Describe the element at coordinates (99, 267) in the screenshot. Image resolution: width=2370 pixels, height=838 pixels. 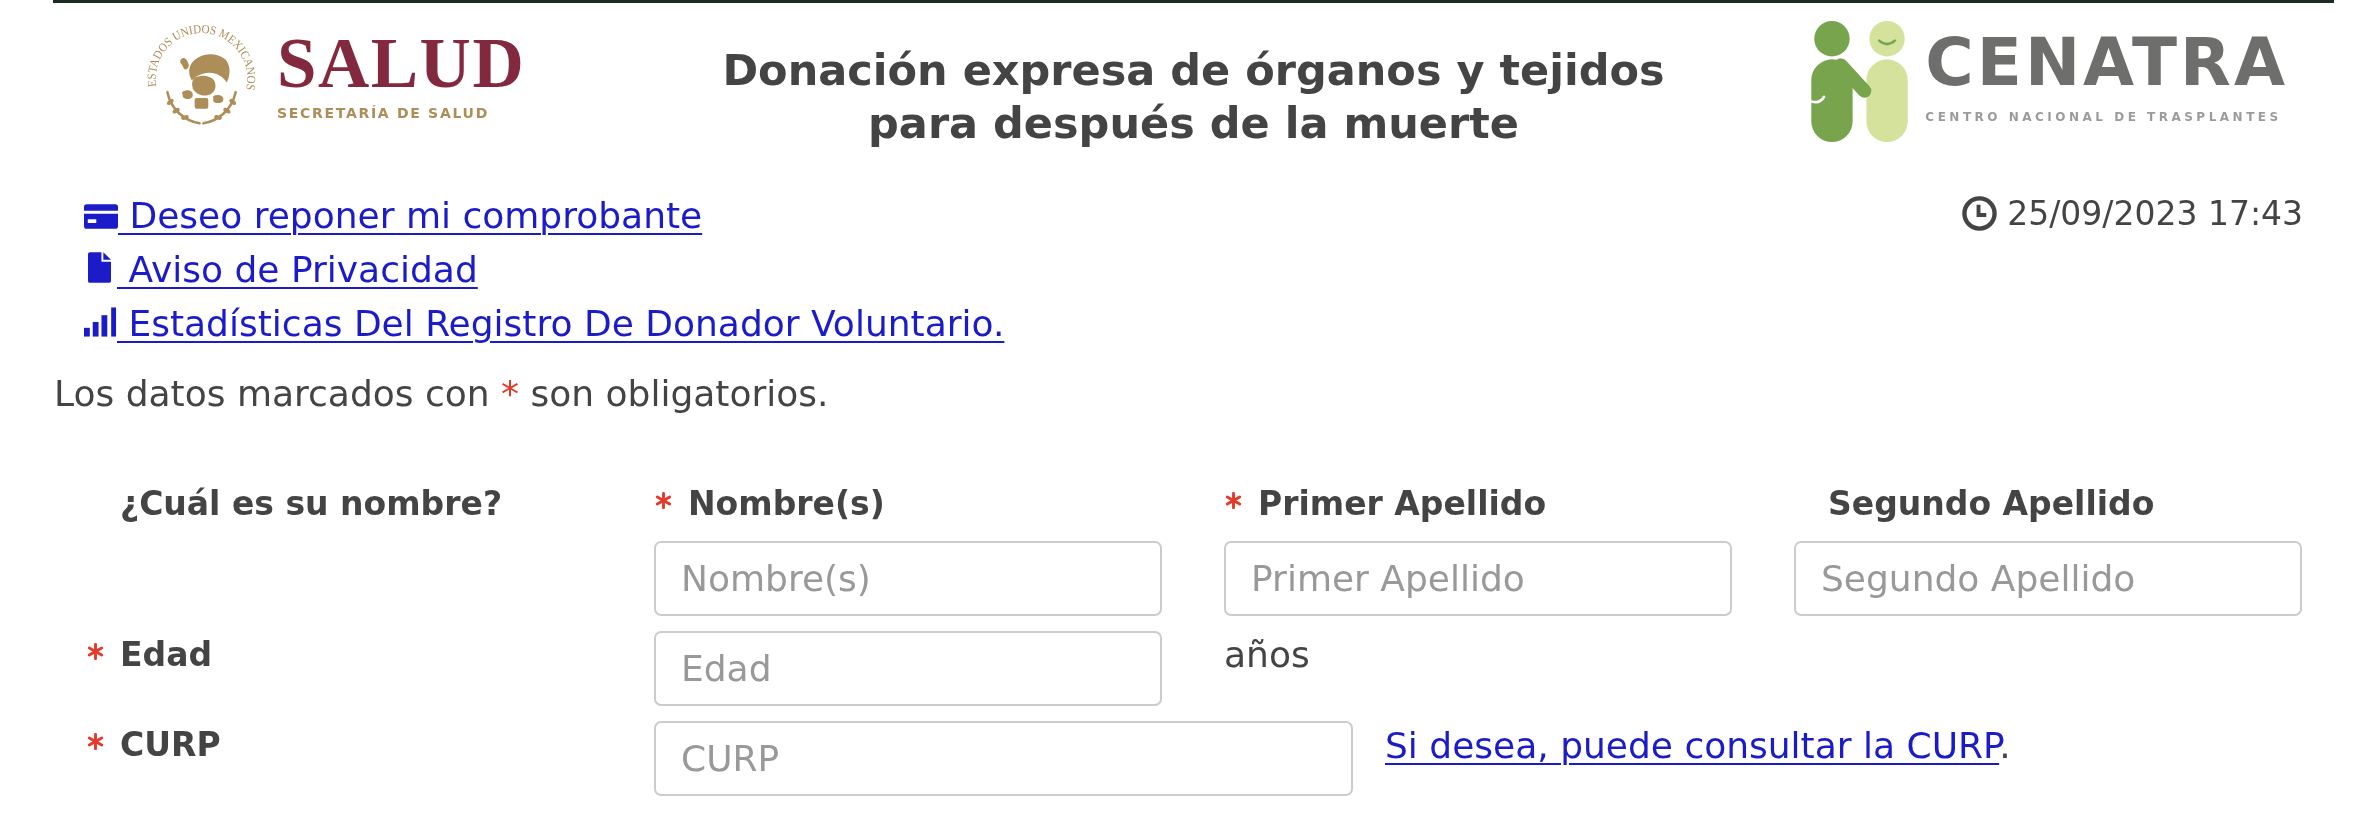
I see `document-icon` at that location.